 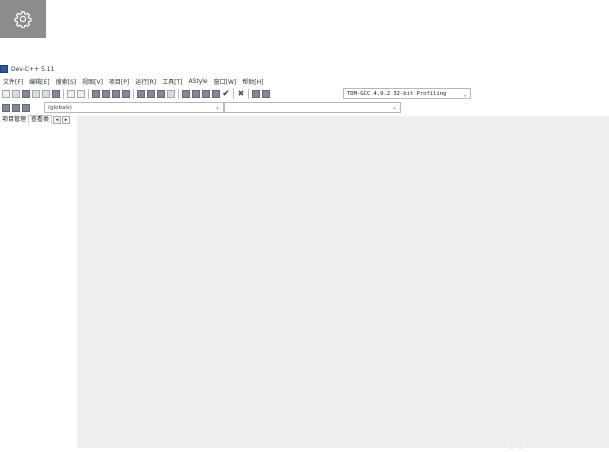 What do you see at coordinates (81, 93) in the screenshot?
I see `redo-icon` at bounding box center [81, 93].